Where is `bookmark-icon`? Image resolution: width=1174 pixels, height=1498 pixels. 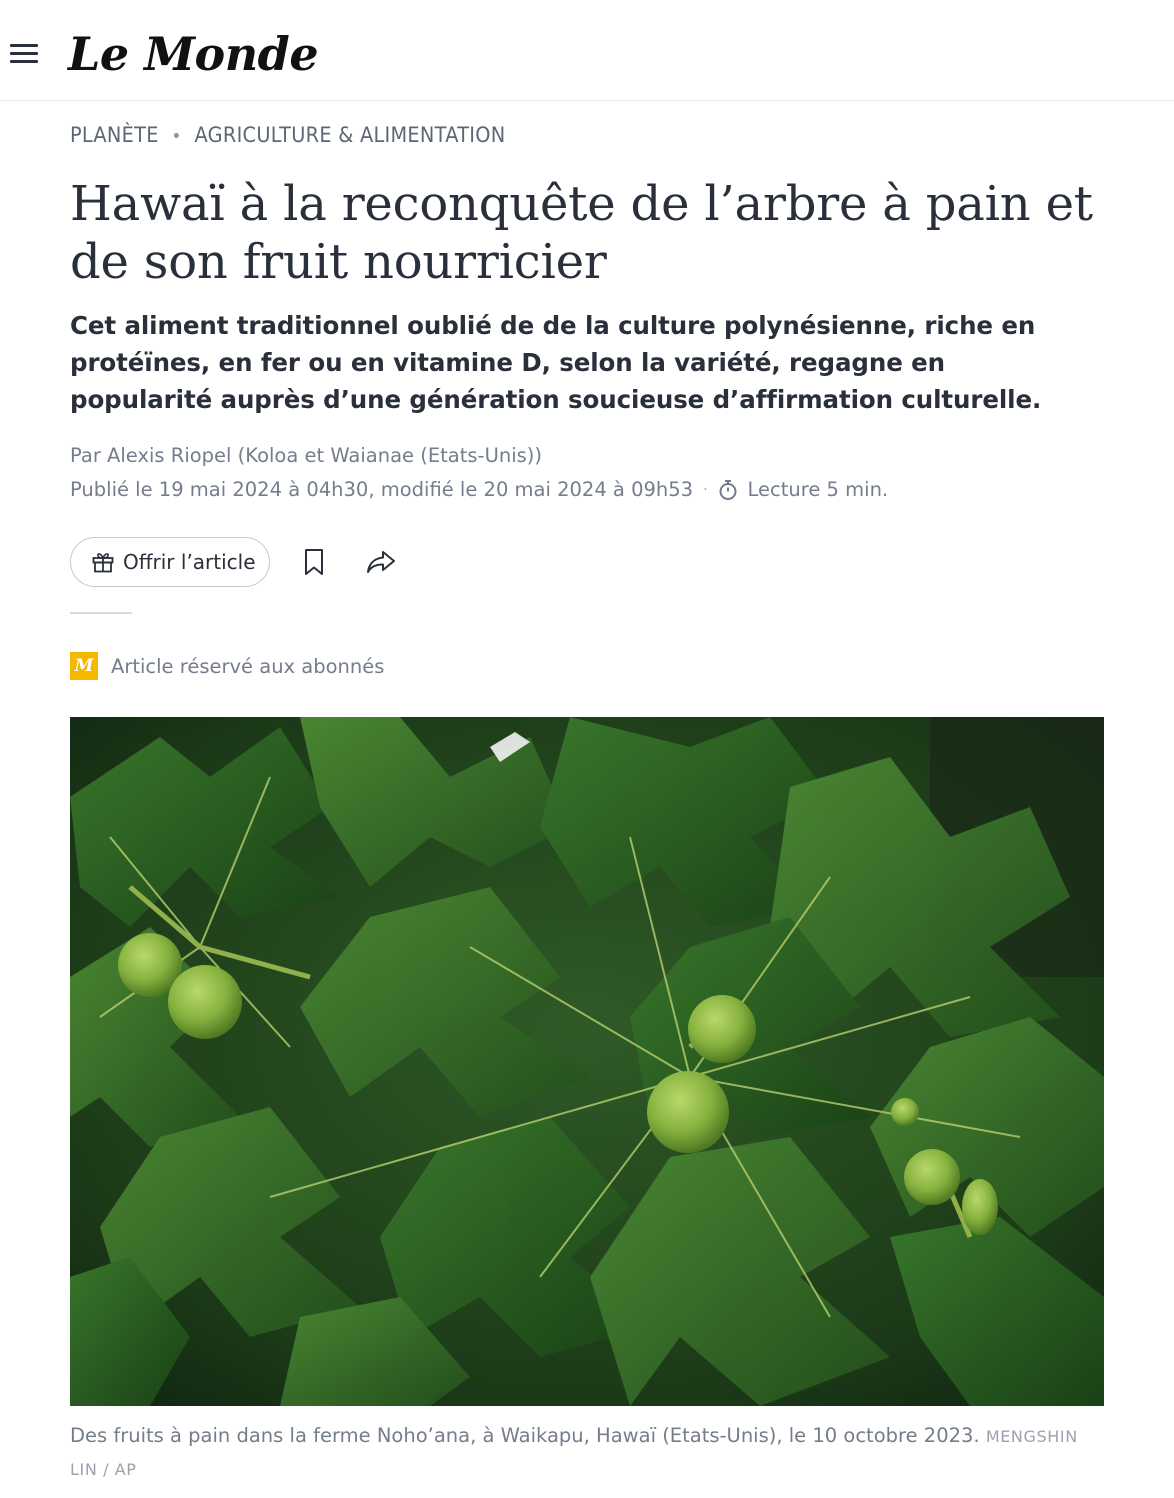
bookmark-icon is located at coordinates (314, 562).